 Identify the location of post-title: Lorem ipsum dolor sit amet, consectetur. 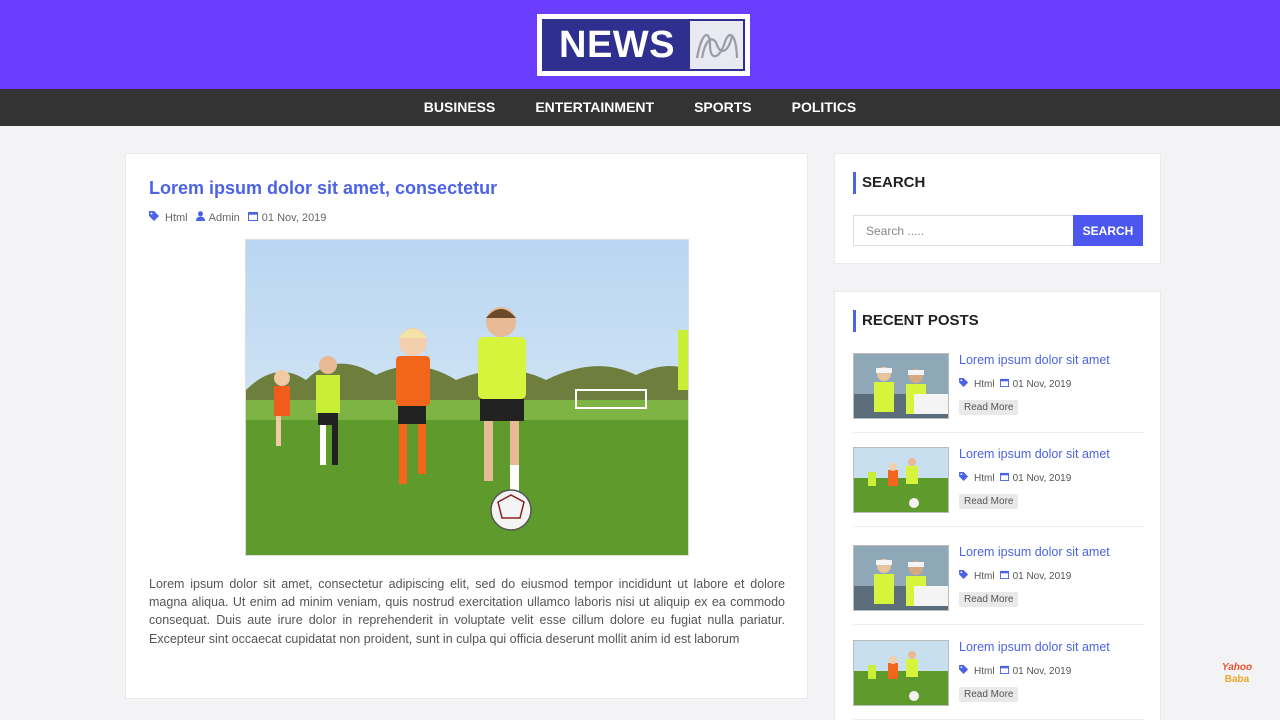
(323, 188).